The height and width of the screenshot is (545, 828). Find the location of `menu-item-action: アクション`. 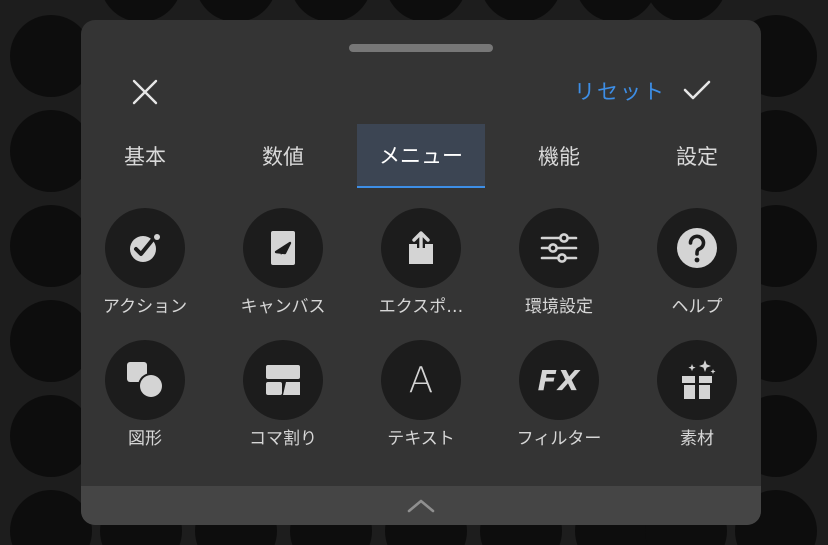

menu-item-action: アクション is located at coordinates (145, 268).